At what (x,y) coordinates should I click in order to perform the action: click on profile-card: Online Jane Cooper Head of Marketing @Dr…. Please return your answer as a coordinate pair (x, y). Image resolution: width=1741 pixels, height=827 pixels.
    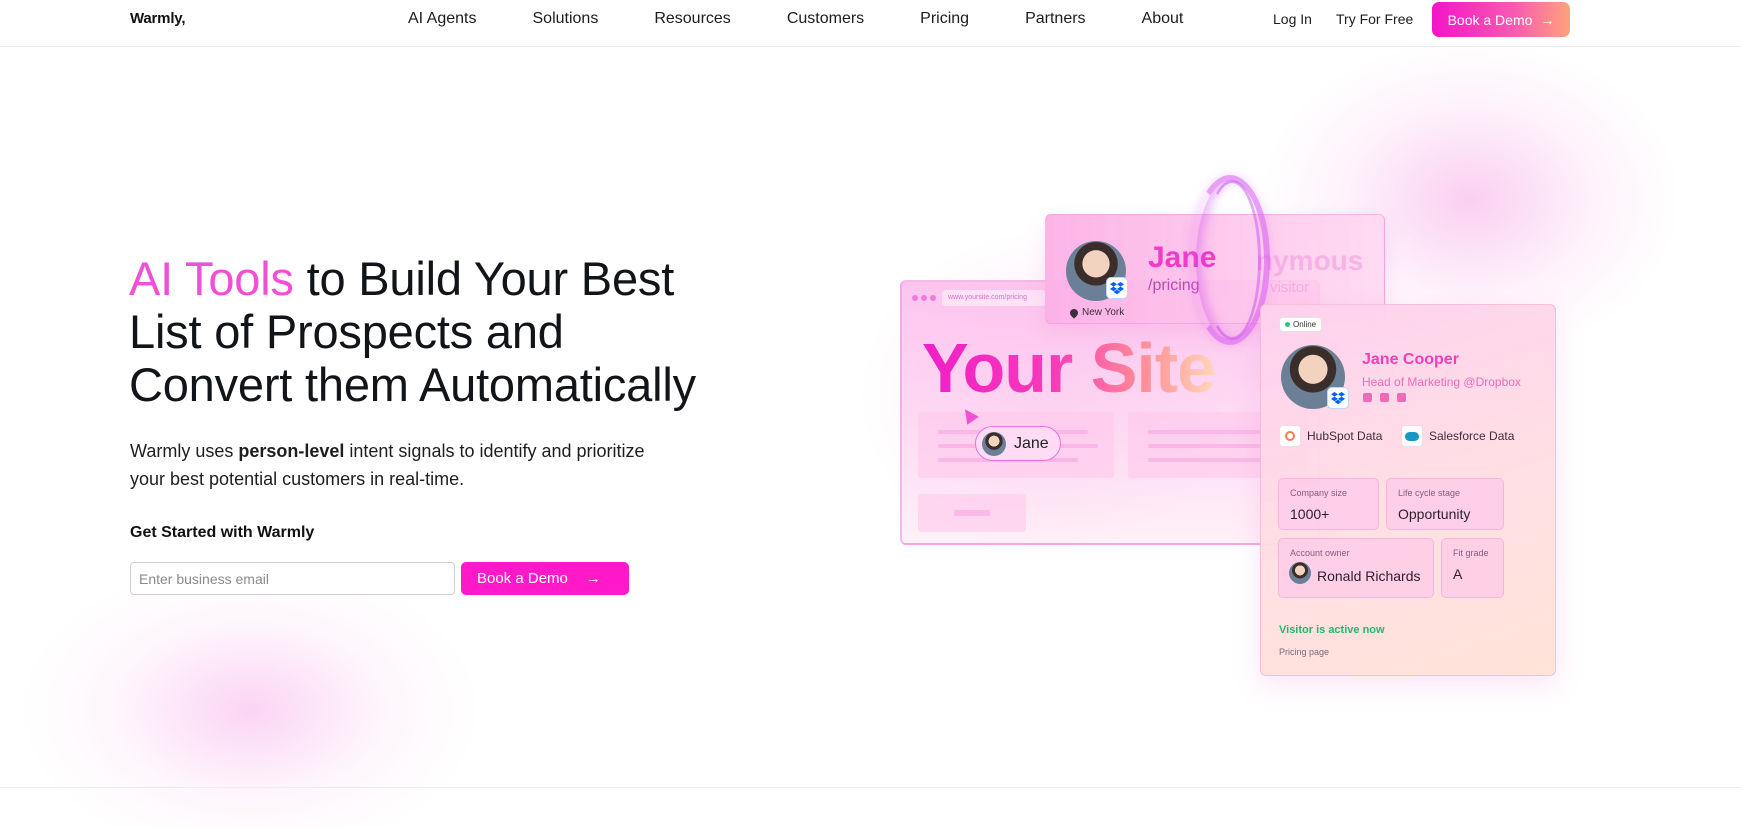
    Looking at the image, I should click on (1408, 490).